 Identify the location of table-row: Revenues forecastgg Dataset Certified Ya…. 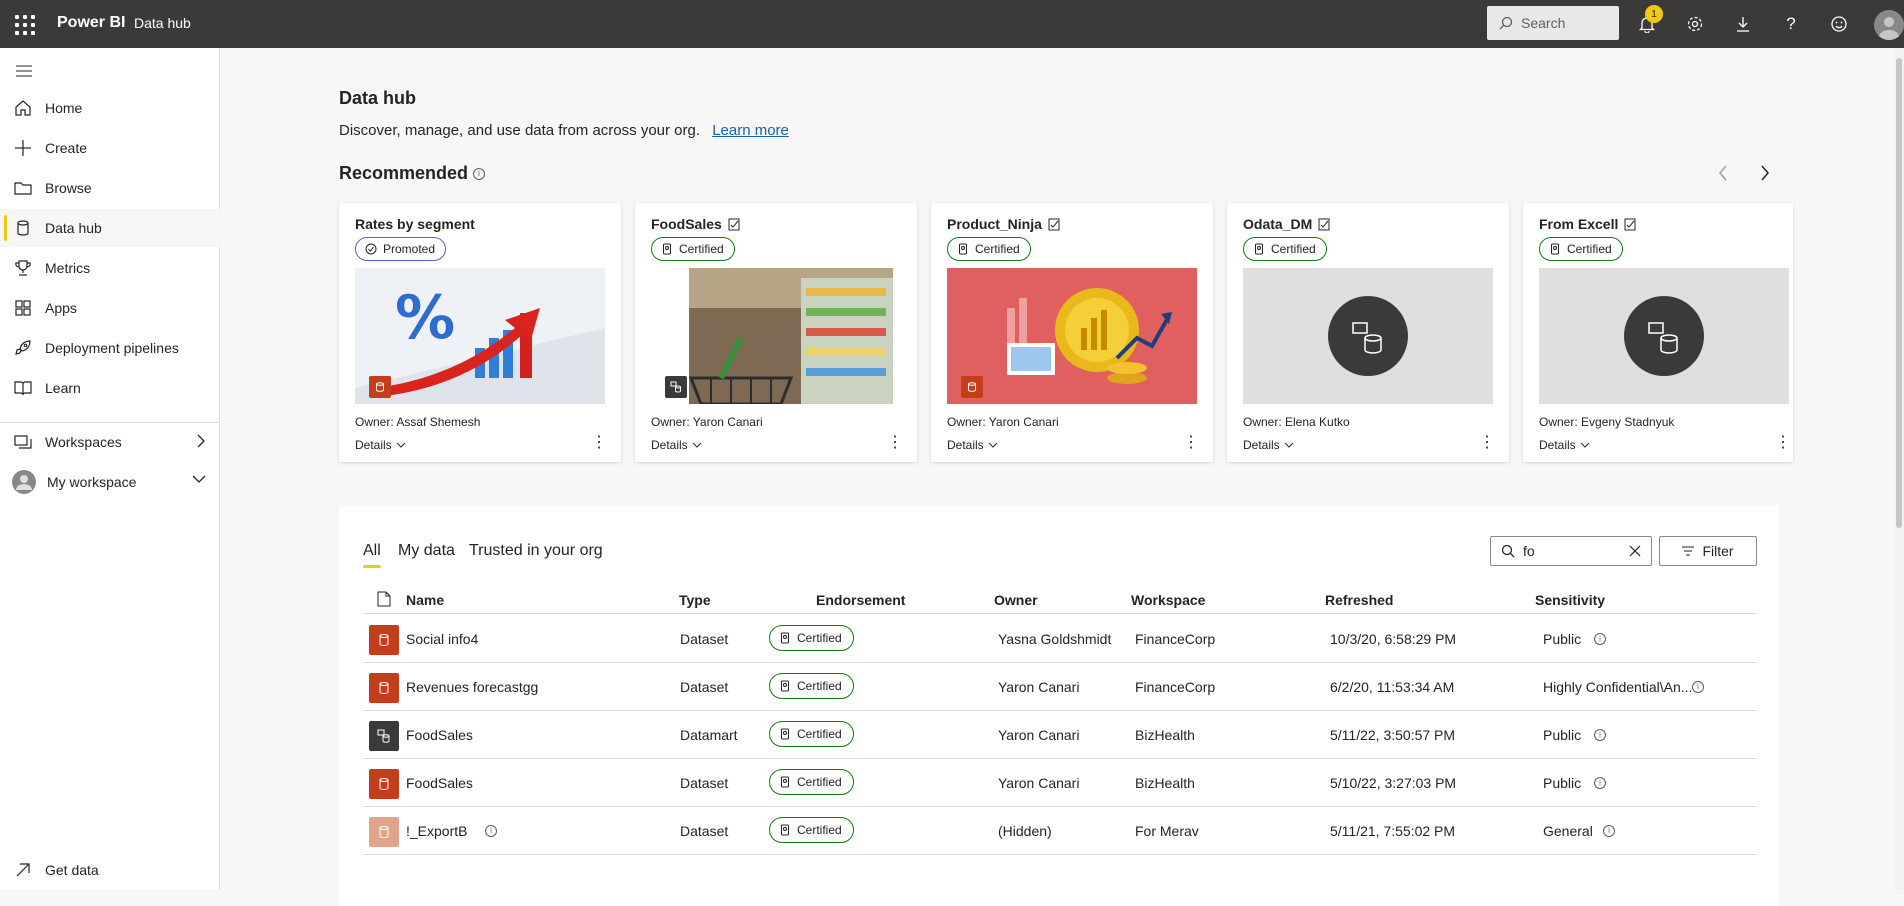
(1060, 687).